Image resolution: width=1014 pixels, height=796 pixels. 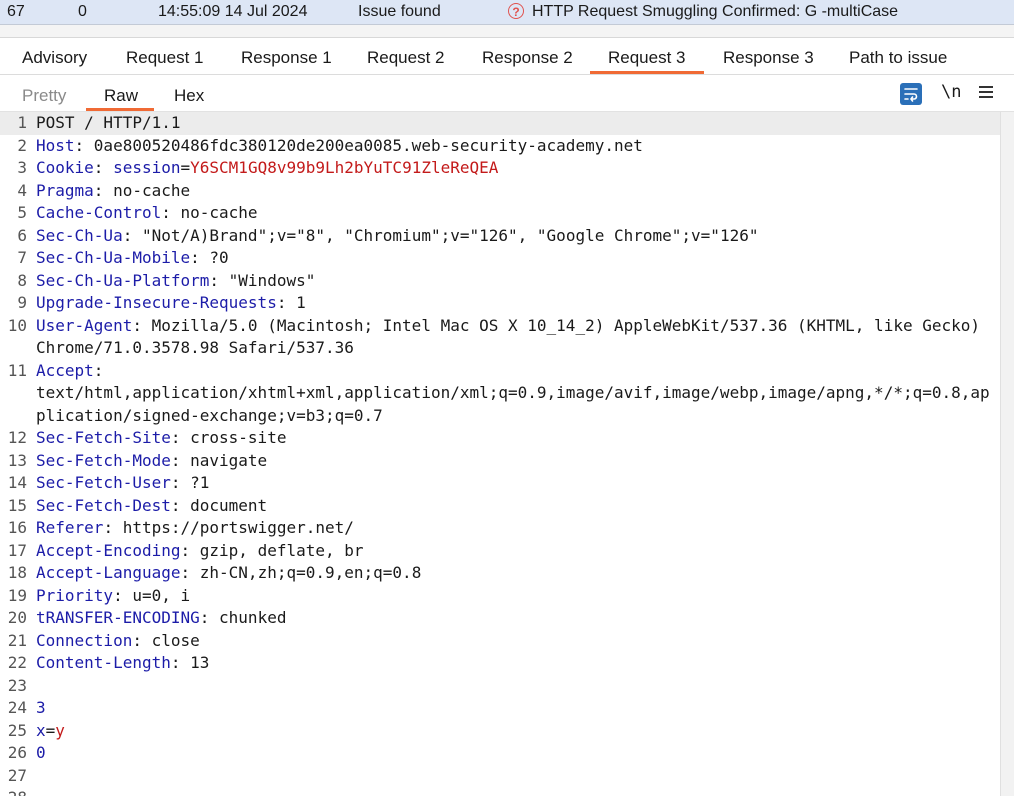 What do you see at coordinates (55, 145) in the screenshot?
I see `header-name: Host` at bounding box center [55, 145].